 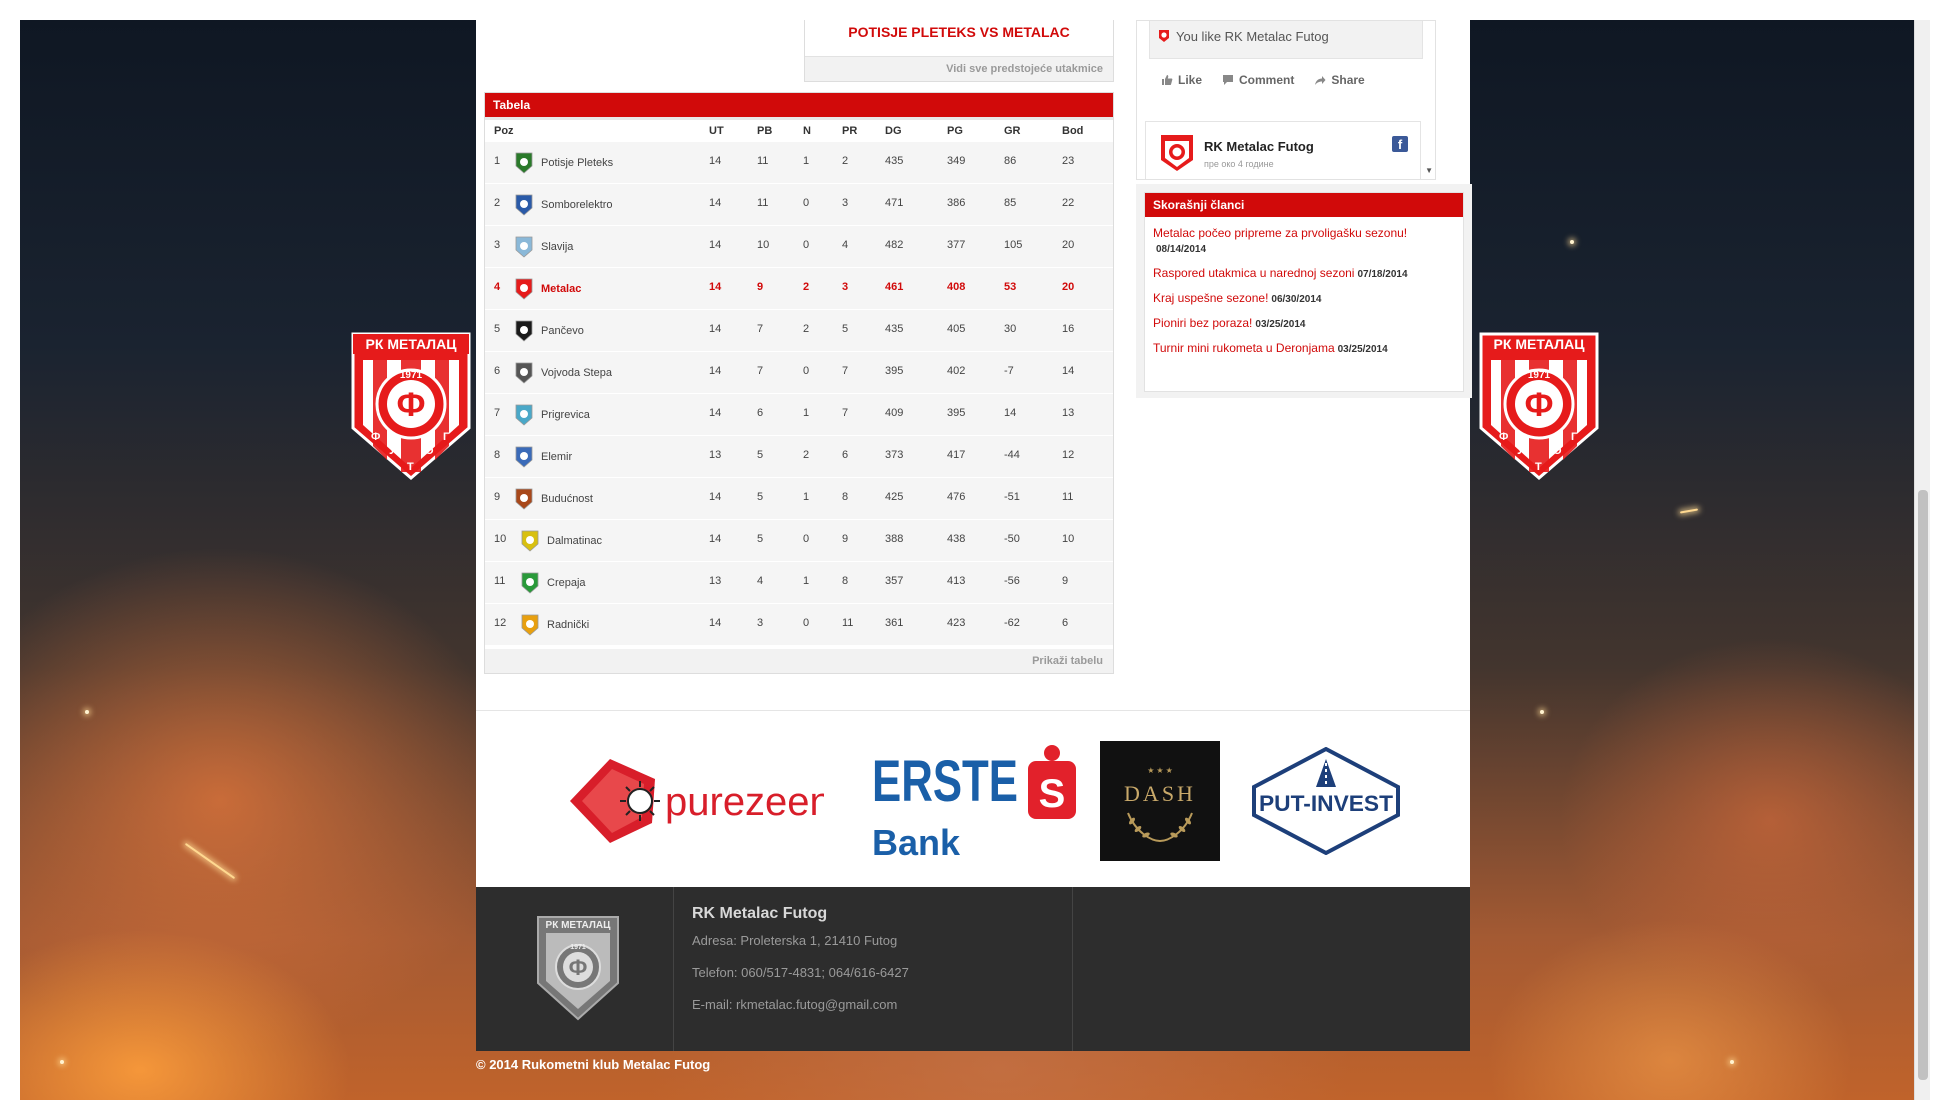 I want to click on footer-phone: Telefon: 060/517-4831; 064/616-6427, so click(x=800, y=972).